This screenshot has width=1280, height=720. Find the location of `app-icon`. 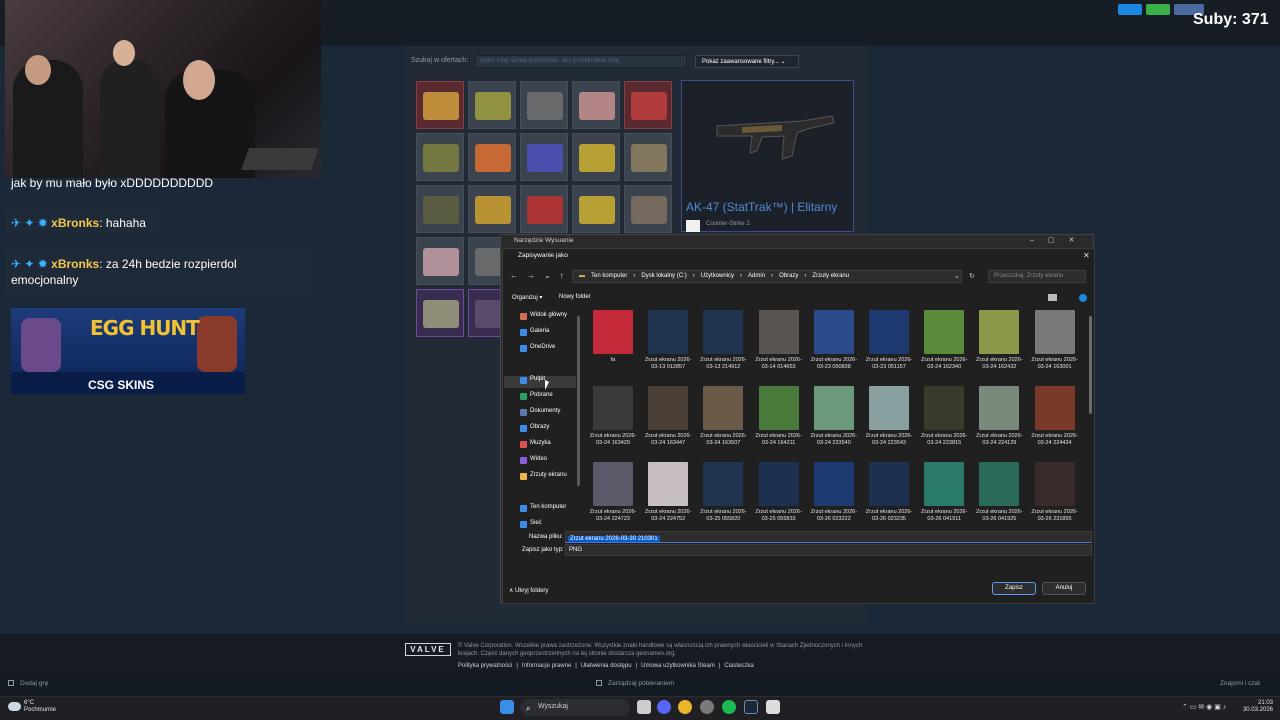

app-icon is located at coordinates (707, 707).